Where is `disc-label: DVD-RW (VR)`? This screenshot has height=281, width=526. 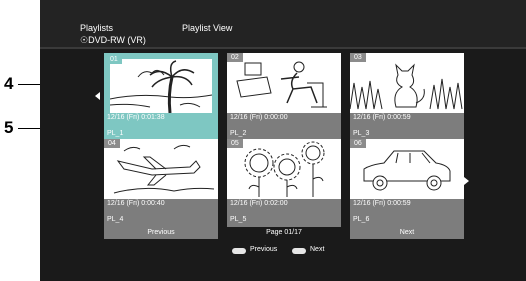
disc-label: DVD-RW (VR) is located at coordinates (117, 40).